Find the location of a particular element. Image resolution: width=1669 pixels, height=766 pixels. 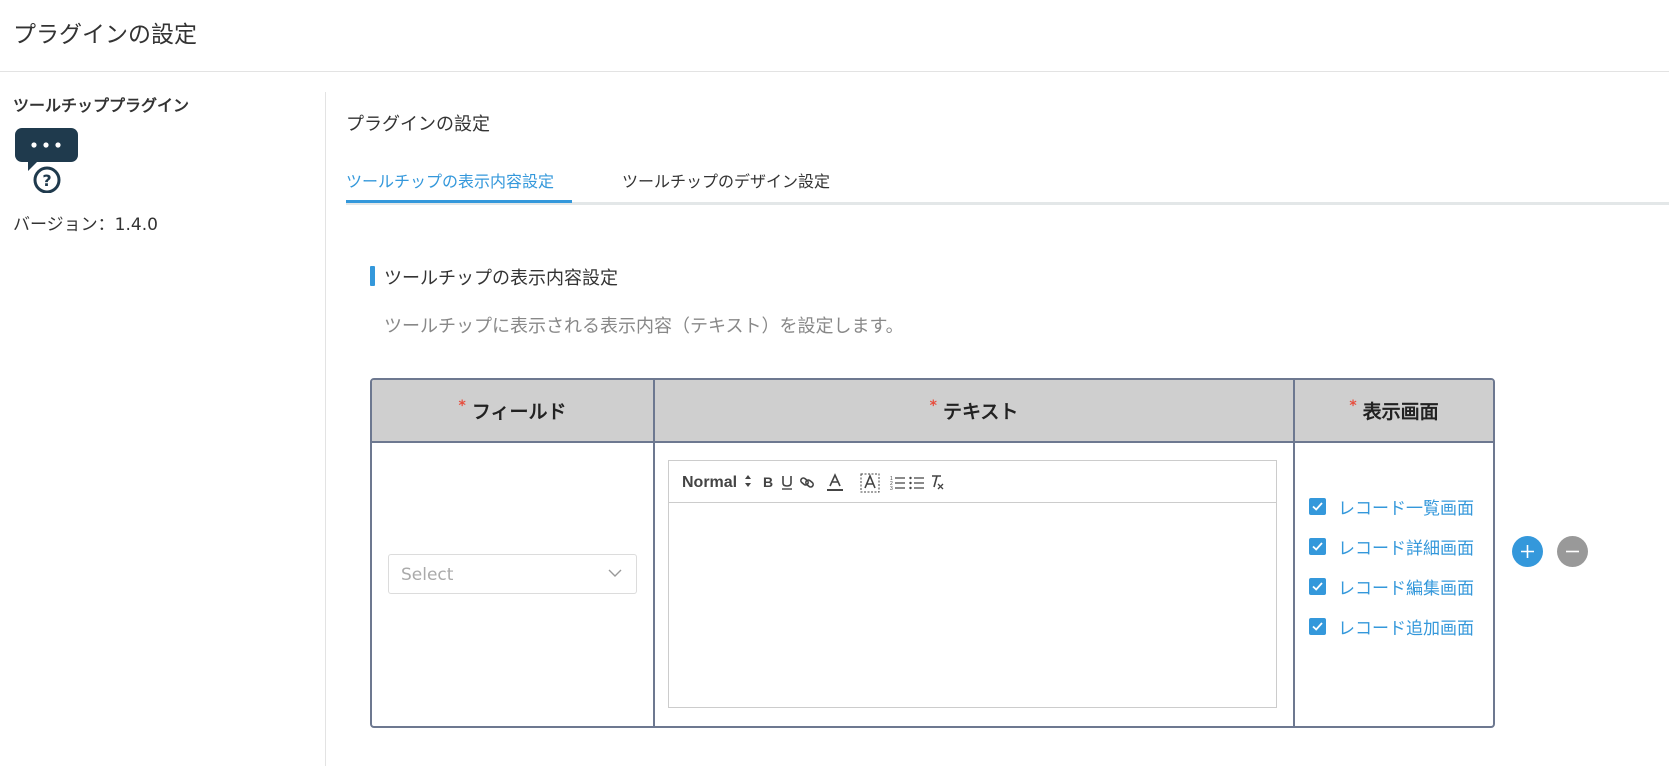

settings-tabs: ツールチップの表示内容設定 ツールチップのデザイン設定 is located at coordinates (1007, 182).